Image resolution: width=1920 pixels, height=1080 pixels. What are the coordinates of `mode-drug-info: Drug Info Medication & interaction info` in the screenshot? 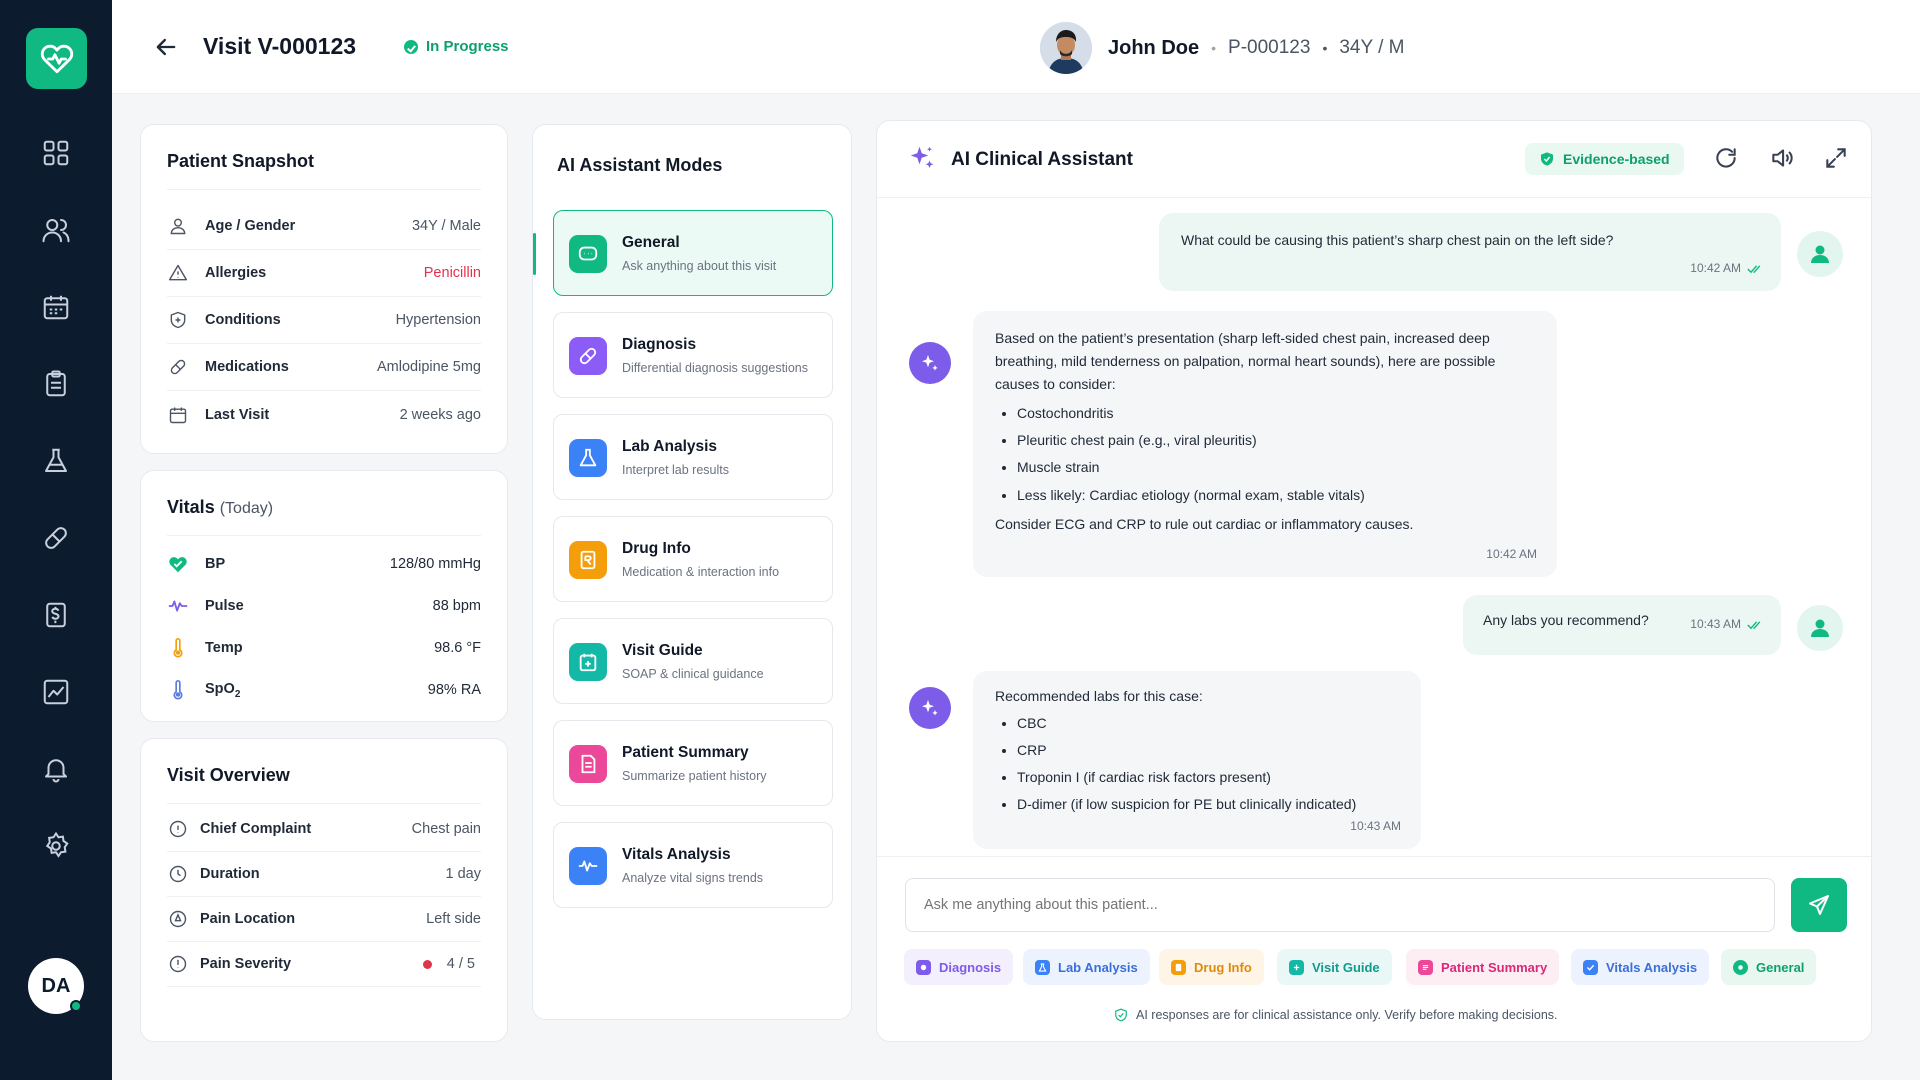 It's located at (693, 559).